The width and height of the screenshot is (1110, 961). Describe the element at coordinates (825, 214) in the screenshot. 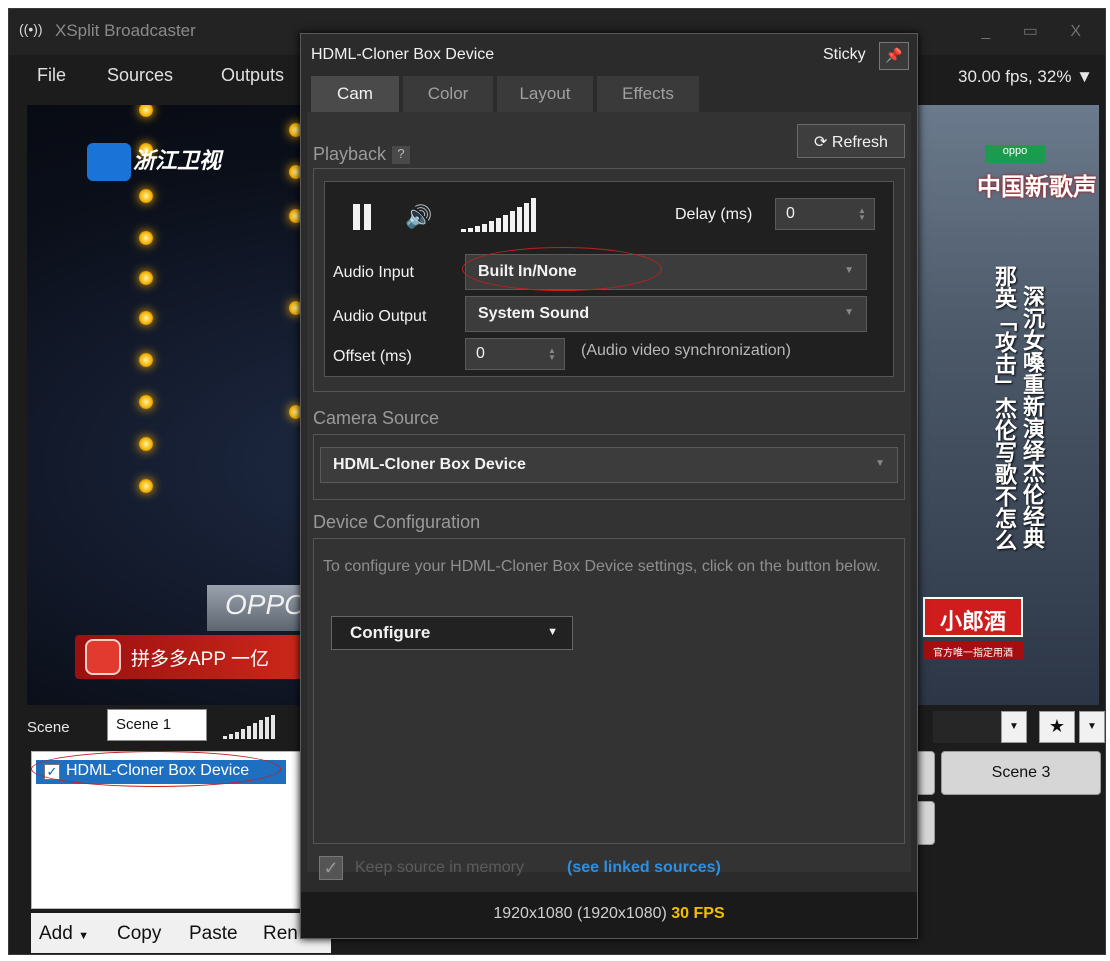

I see `delay-spinner: 0 ▲ ▼` at that location.